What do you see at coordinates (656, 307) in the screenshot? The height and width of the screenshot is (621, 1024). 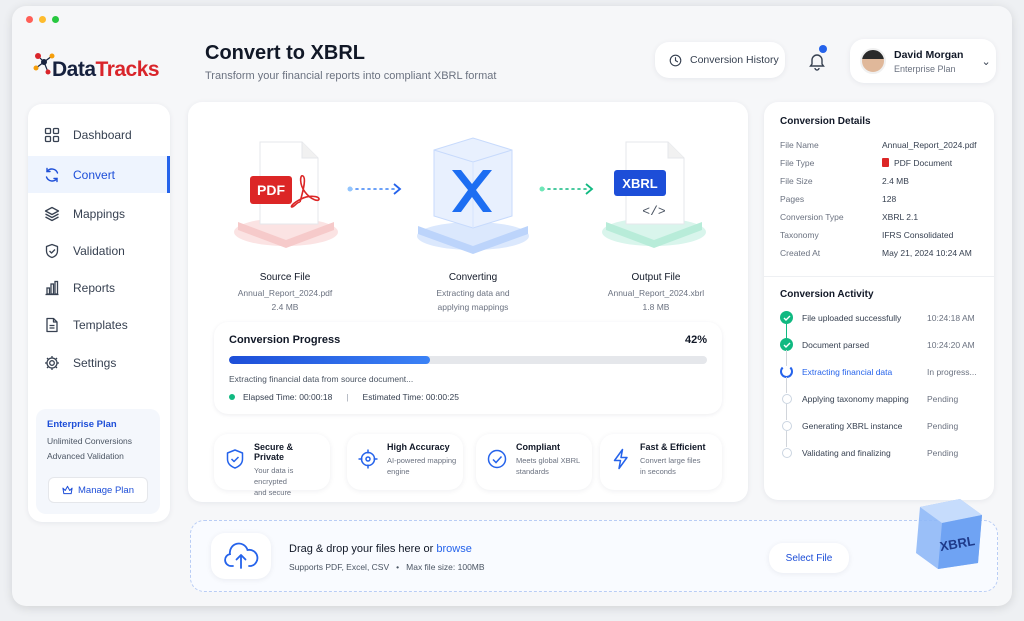 I see `output-file-size: 1.8 MB` at bounding box center [656, 307].